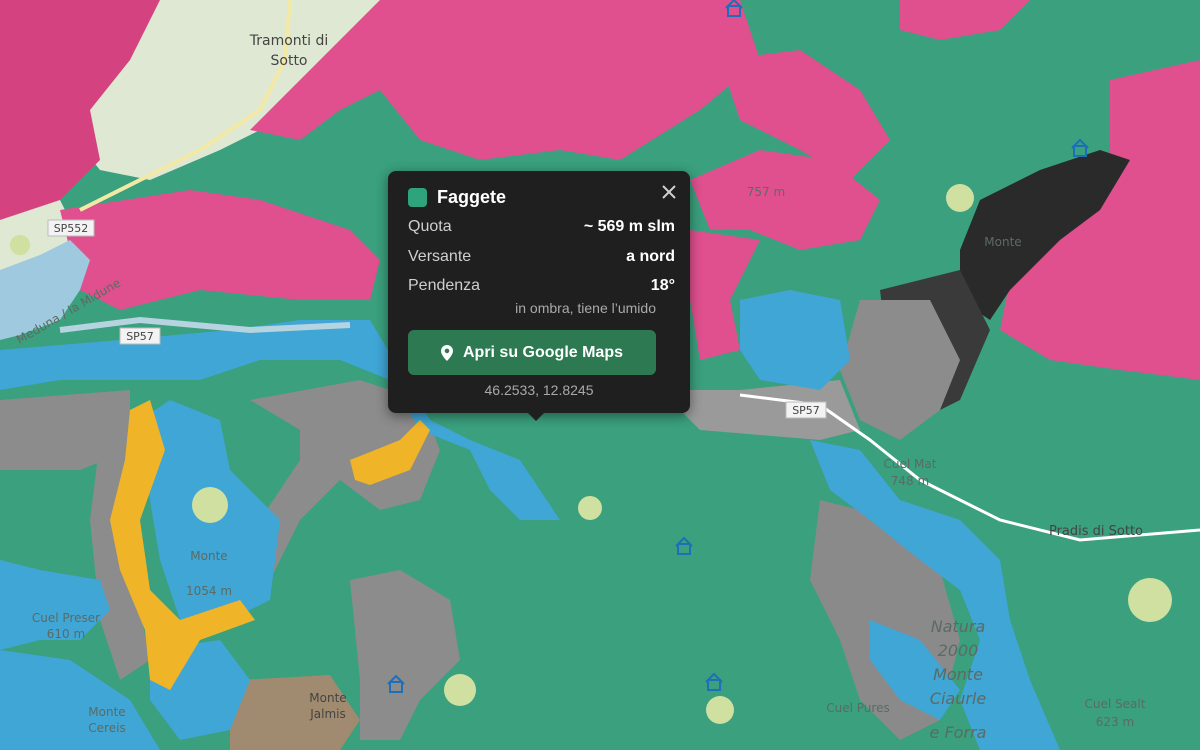  Describe the element at coordinates (536, 416) in the screenshot. I see `popup-pointer` at that location.